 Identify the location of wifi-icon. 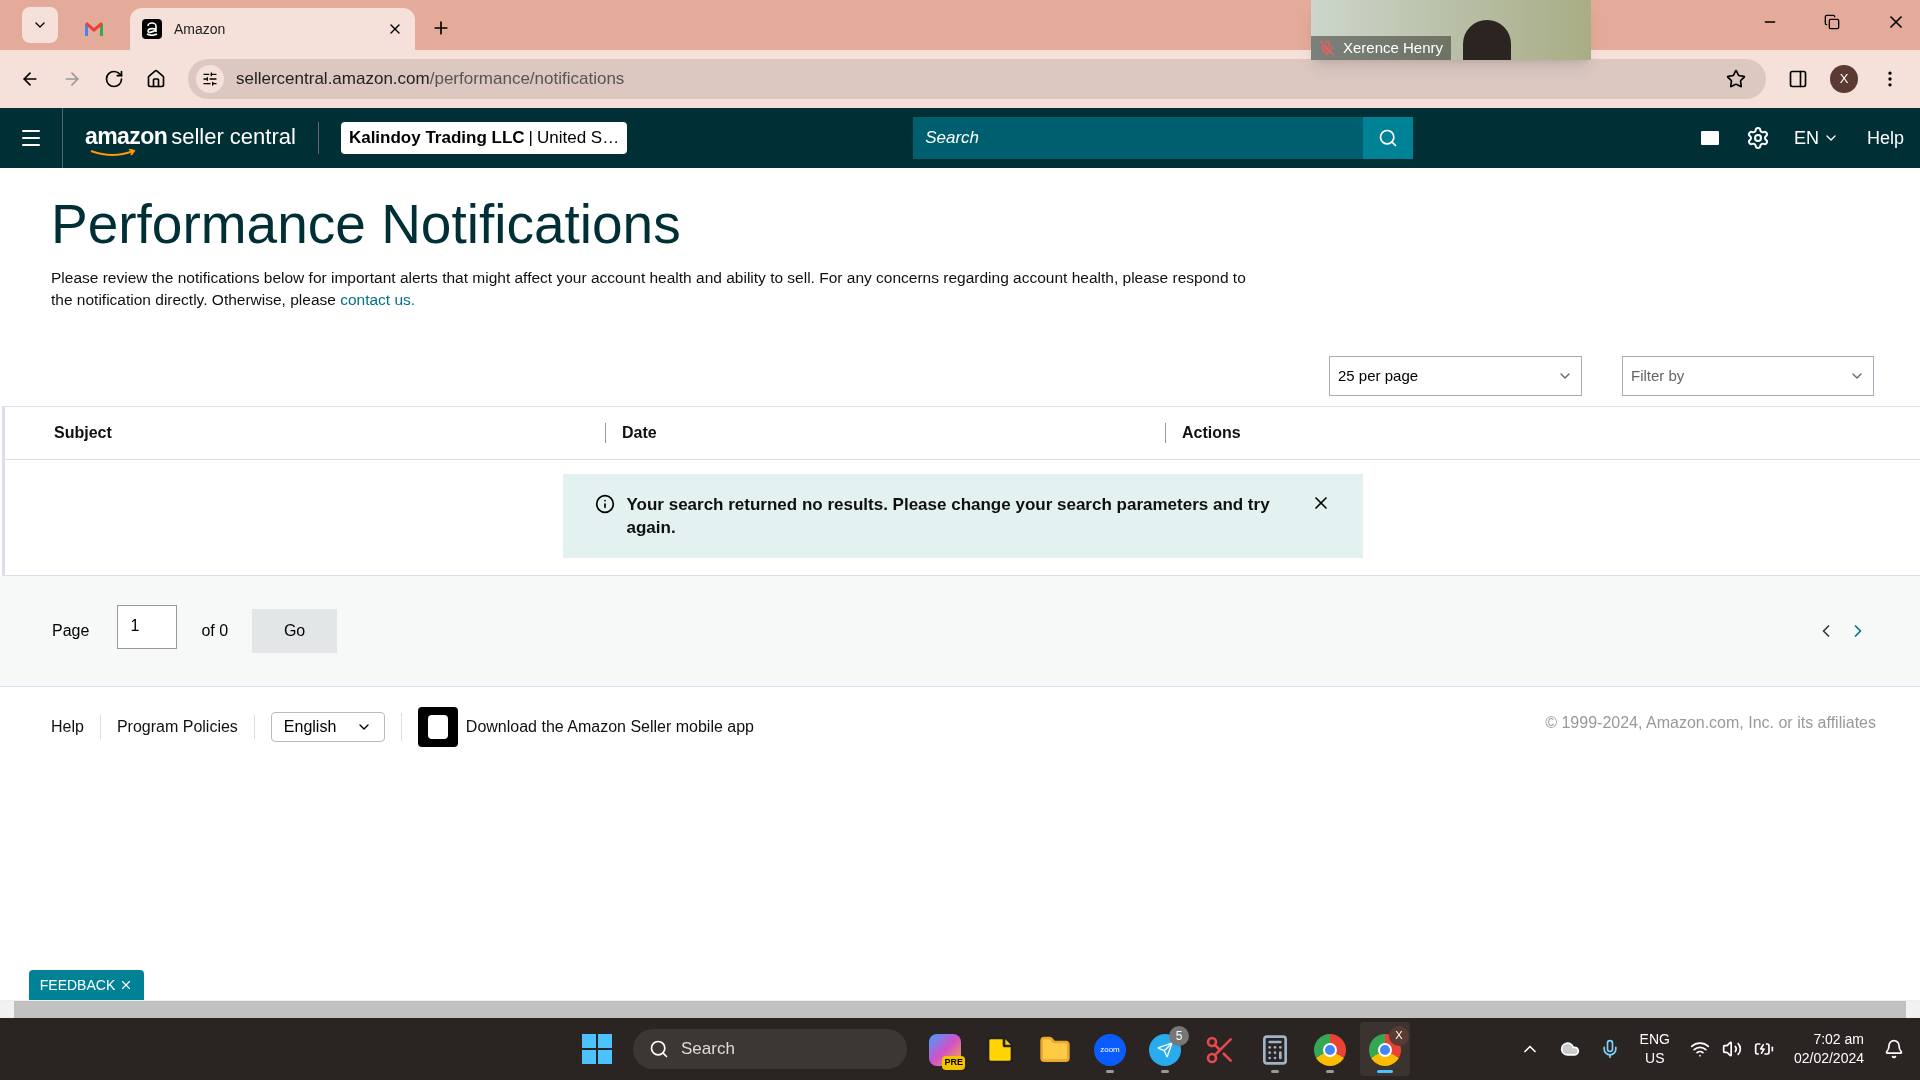
(1699, 1049).